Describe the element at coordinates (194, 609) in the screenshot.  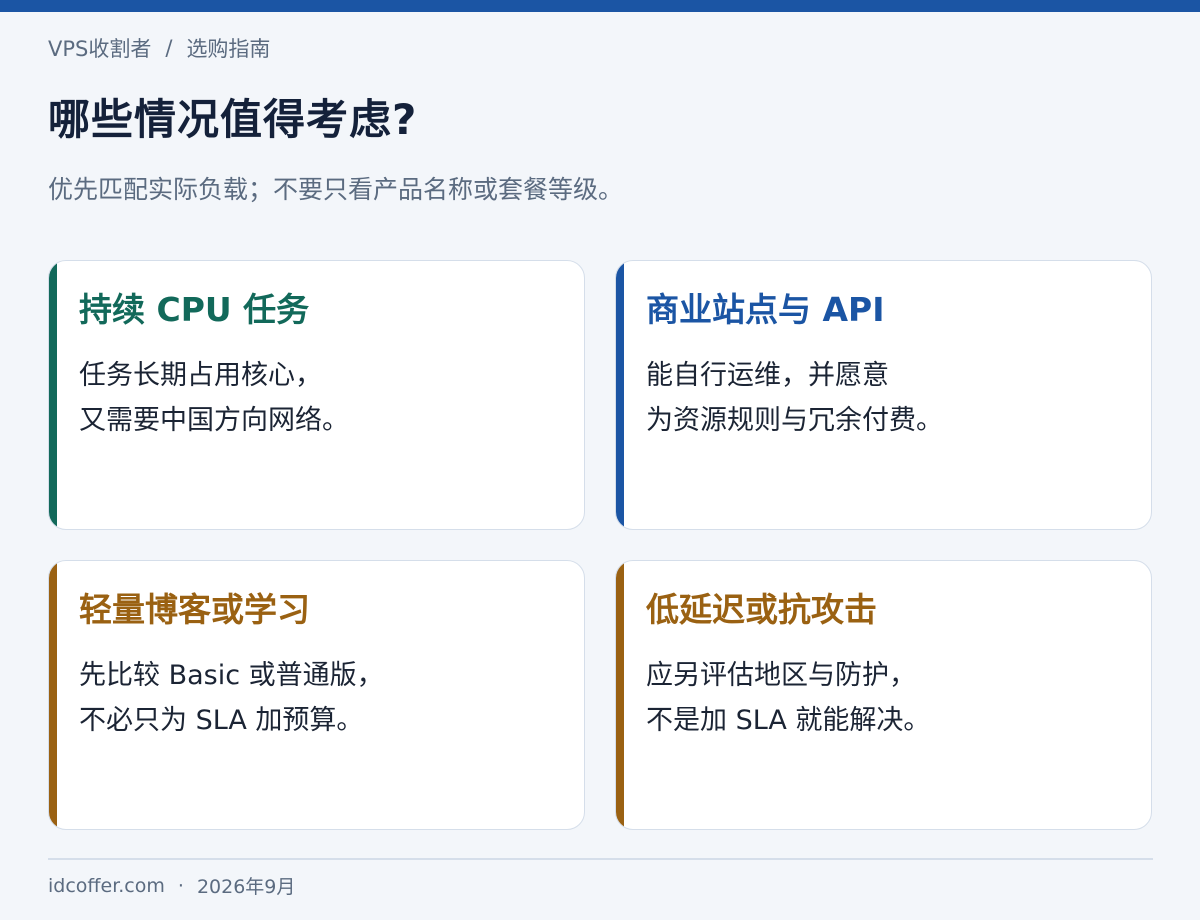
I see `card-title: 轻量博客或学习` at that location.